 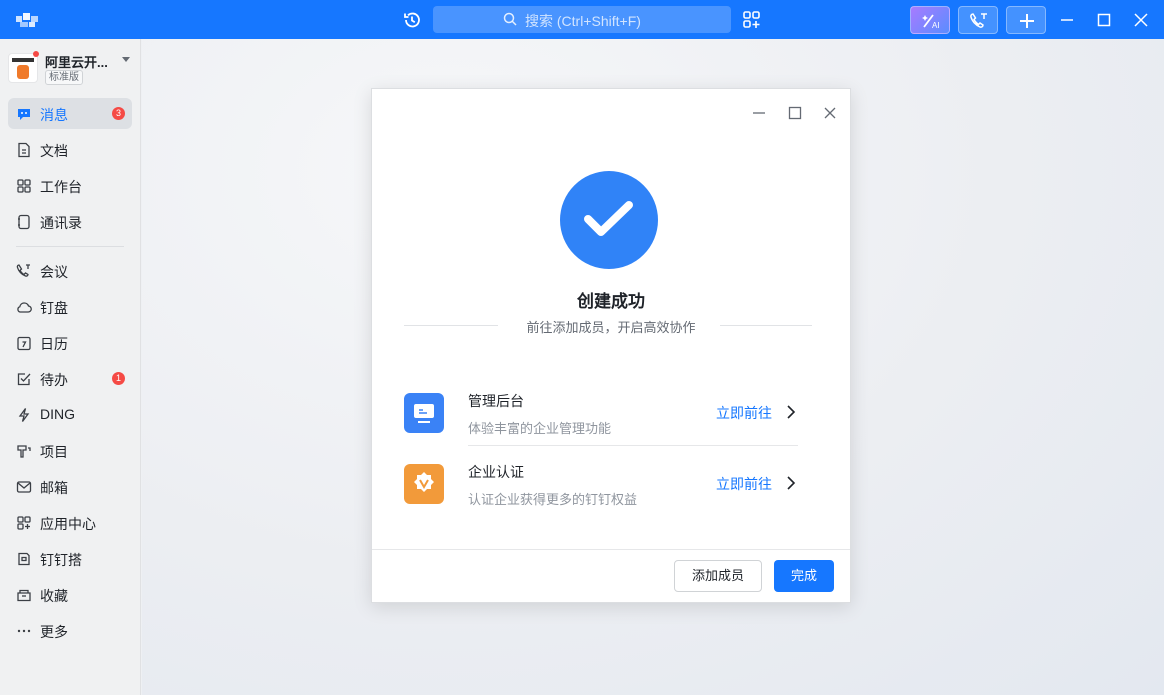 What do you see at coordinates (70, 342) in the screenshot?
I see `sidebar-item-calendar: 日历` at bounding box center [70, 342].